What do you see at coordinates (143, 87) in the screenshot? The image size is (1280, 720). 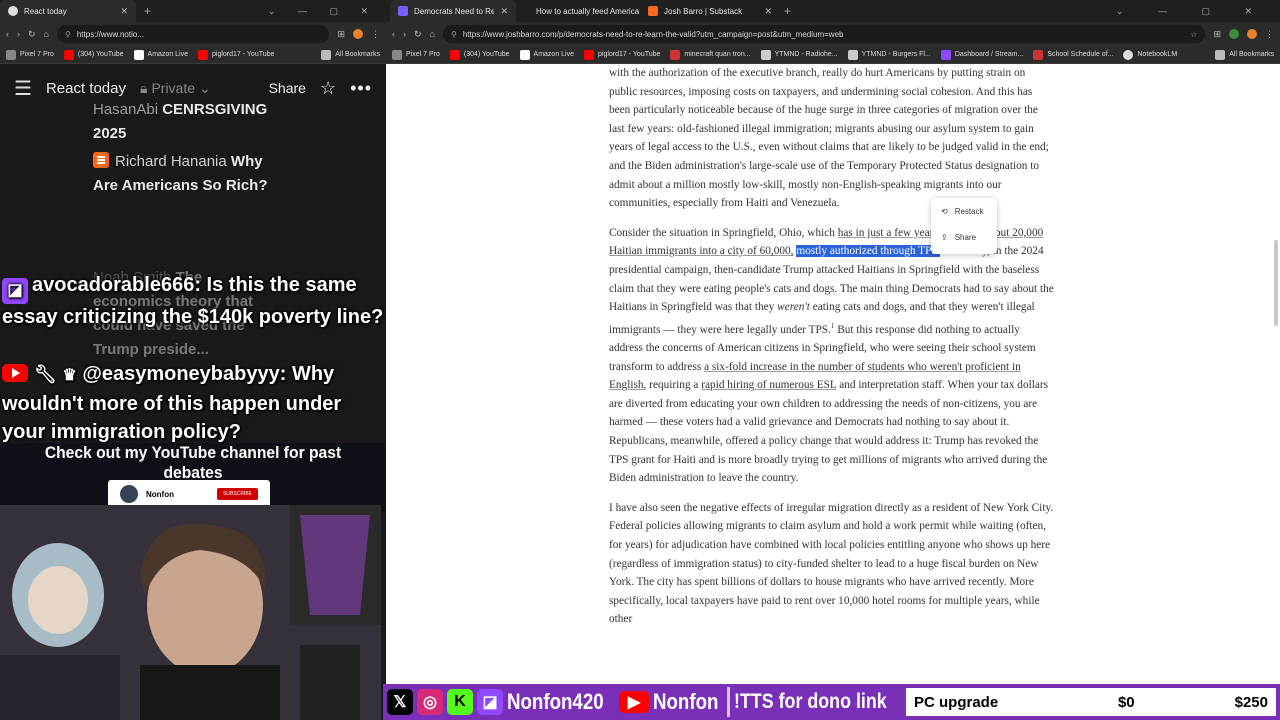 I see `lock-icon: 🔒︎` at bounding box center [143, 87].